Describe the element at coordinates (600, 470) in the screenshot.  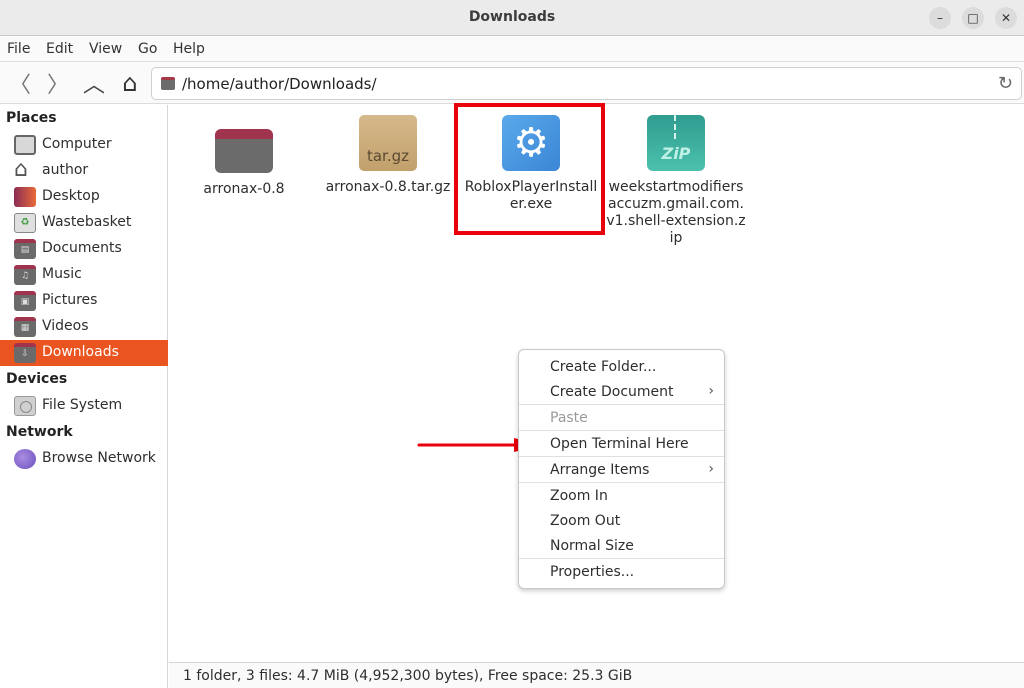
I see `menu-item-label: Arrange Items` at that location.